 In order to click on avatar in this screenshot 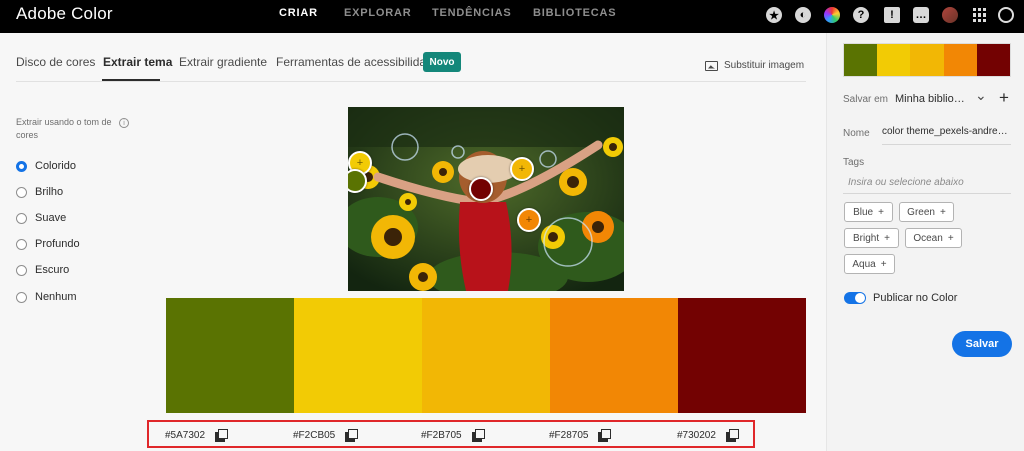, I will do `click(950, 15)`.